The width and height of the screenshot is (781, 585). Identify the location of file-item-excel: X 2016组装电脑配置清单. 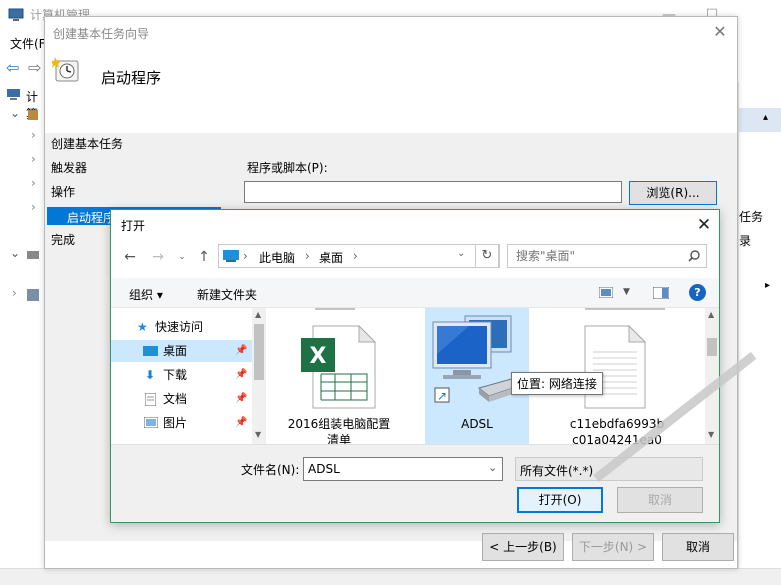
(339, 376).